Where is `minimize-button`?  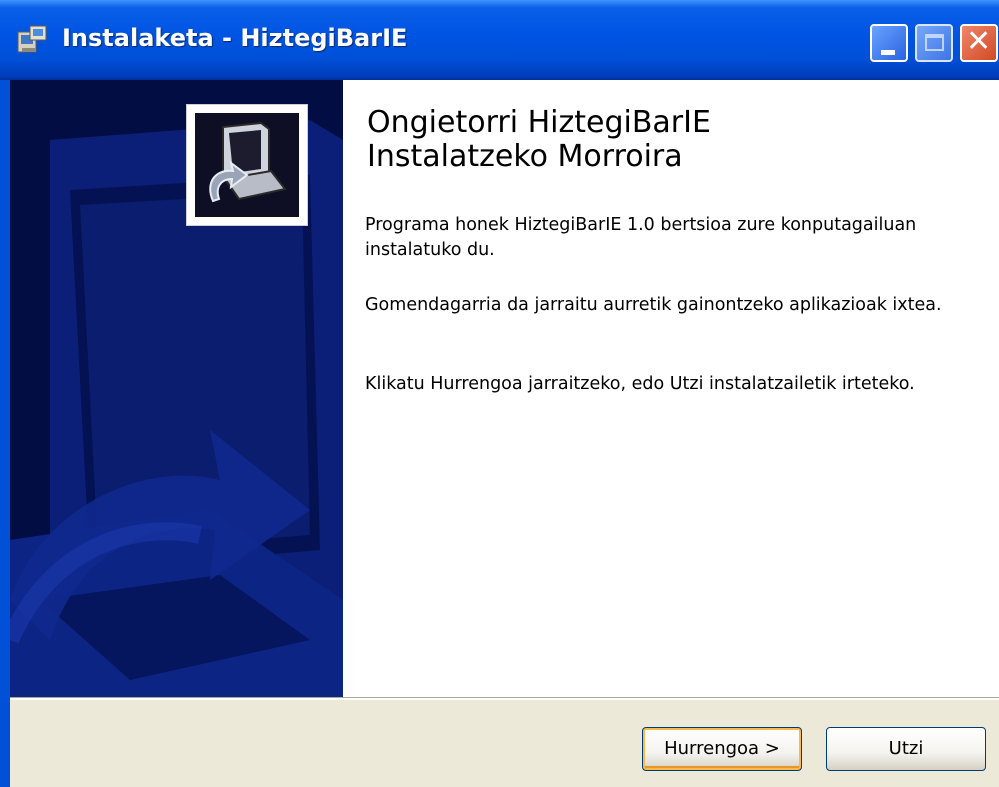 minimize-button is located at coordinates (889, 43).